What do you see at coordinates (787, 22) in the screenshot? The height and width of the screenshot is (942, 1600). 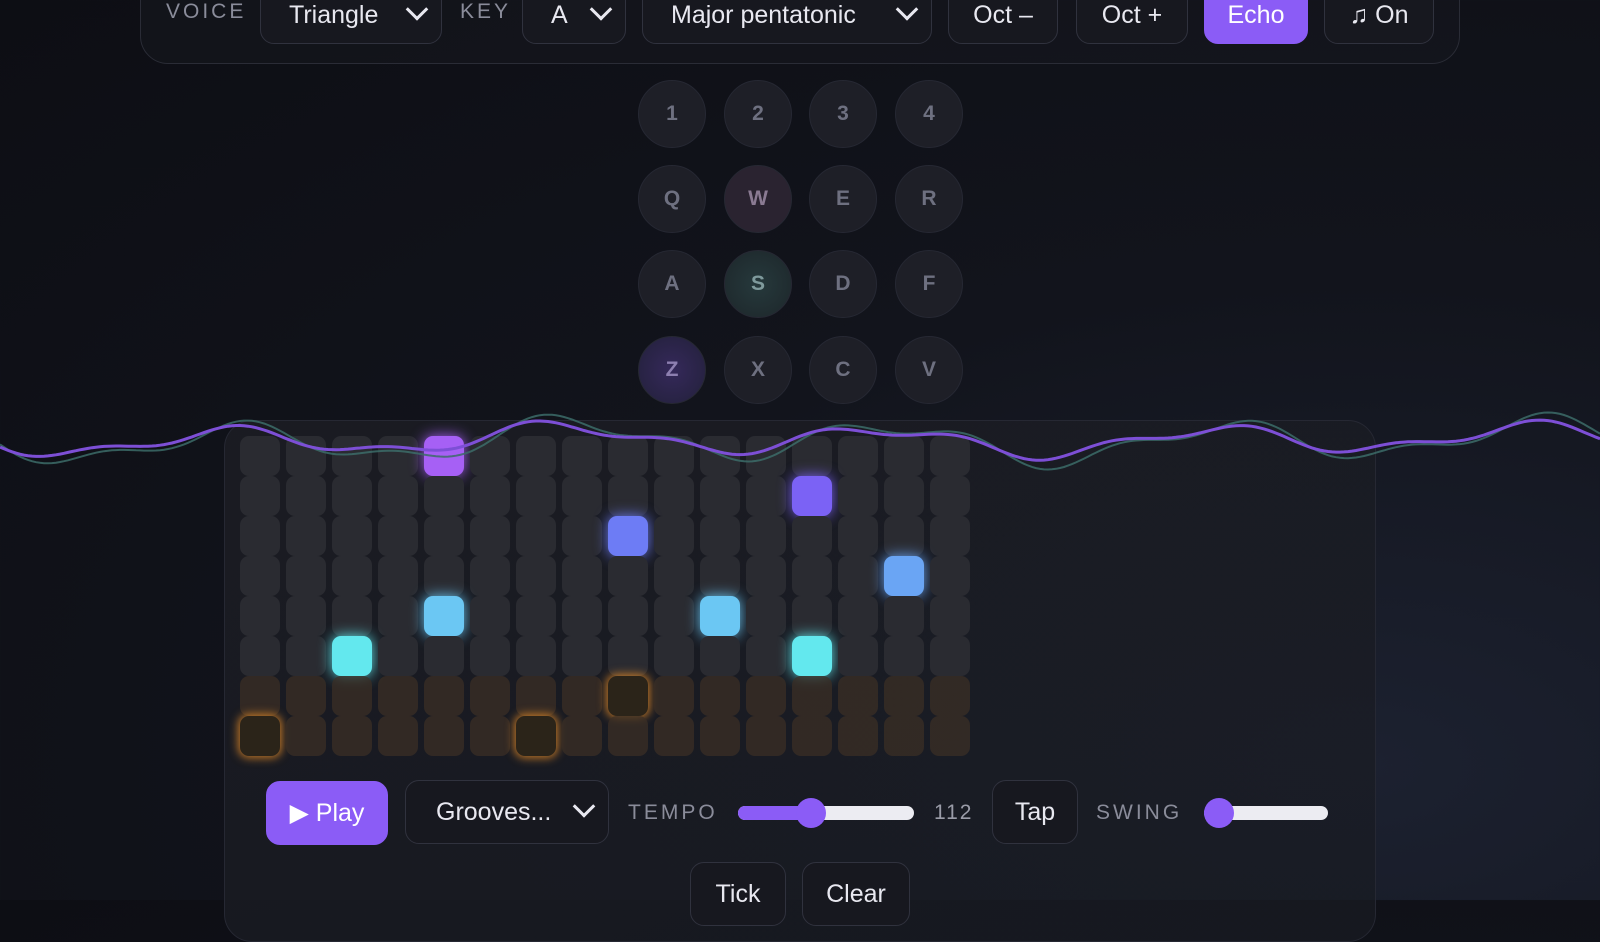 I see `scale-select: Major pentatonic` at bounding box center [787, 22].